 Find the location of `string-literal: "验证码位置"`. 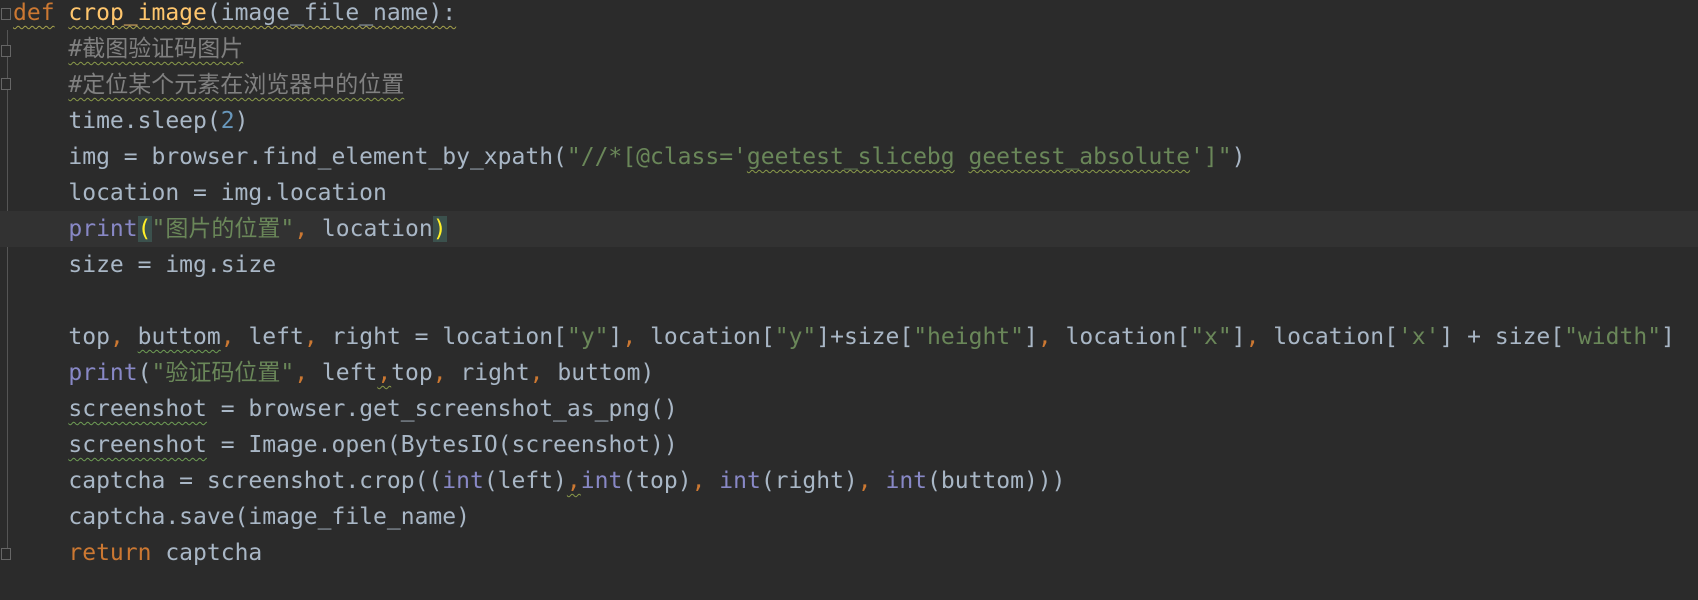

string-literal: "验证码位置" is located at coordinates (223, 373).